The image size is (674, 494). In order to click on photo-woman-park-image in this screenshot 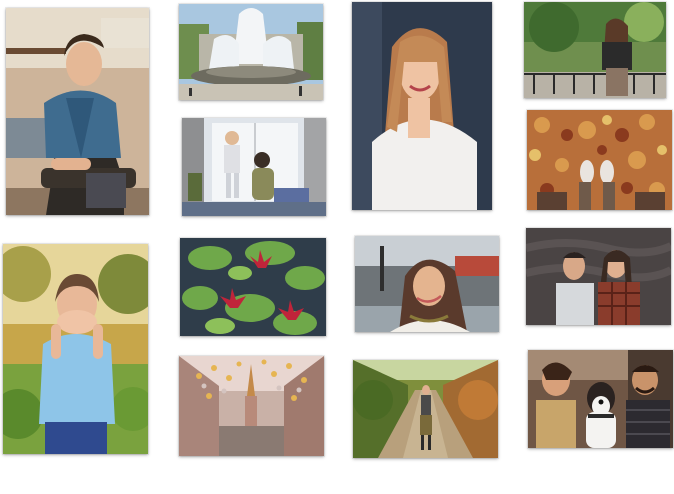, I will do `click(595, 50)`.